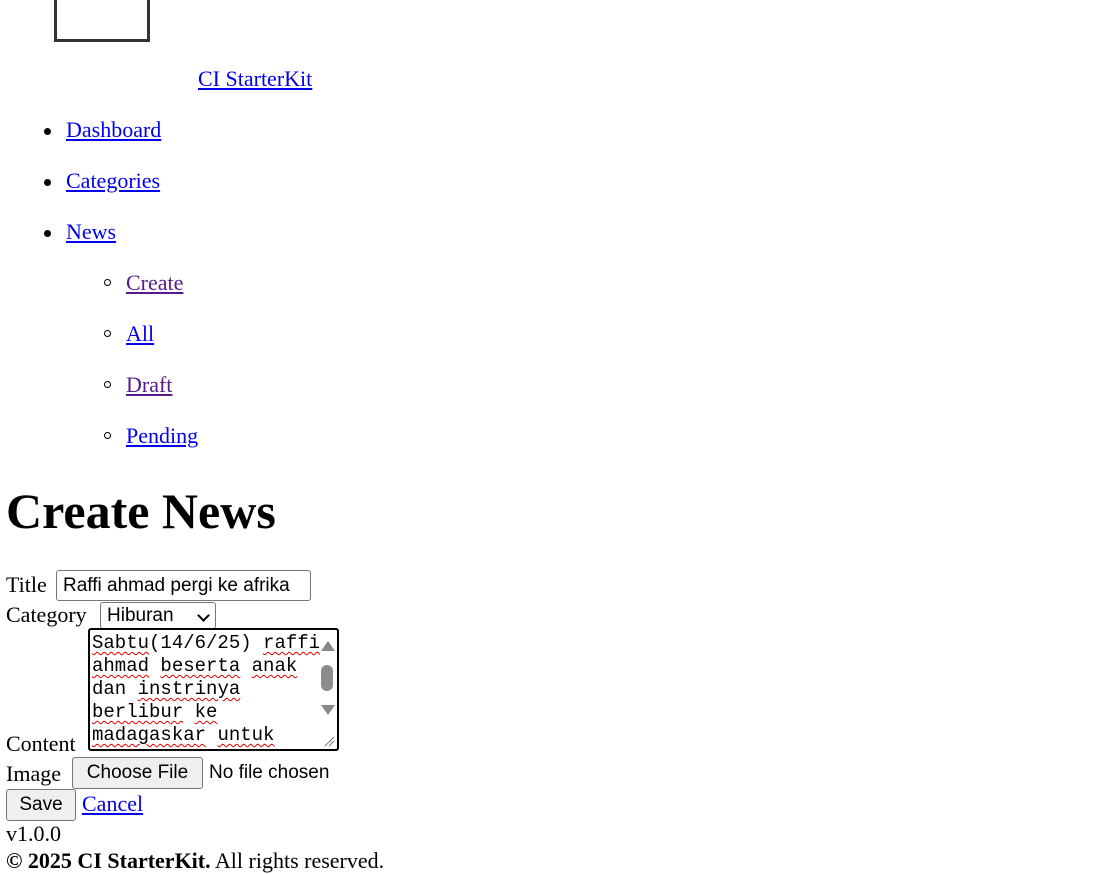 The width and height of the screenshot is (1093, 874). I want to click on nav-item-dashboard: Dashboard, so click(113, 130).